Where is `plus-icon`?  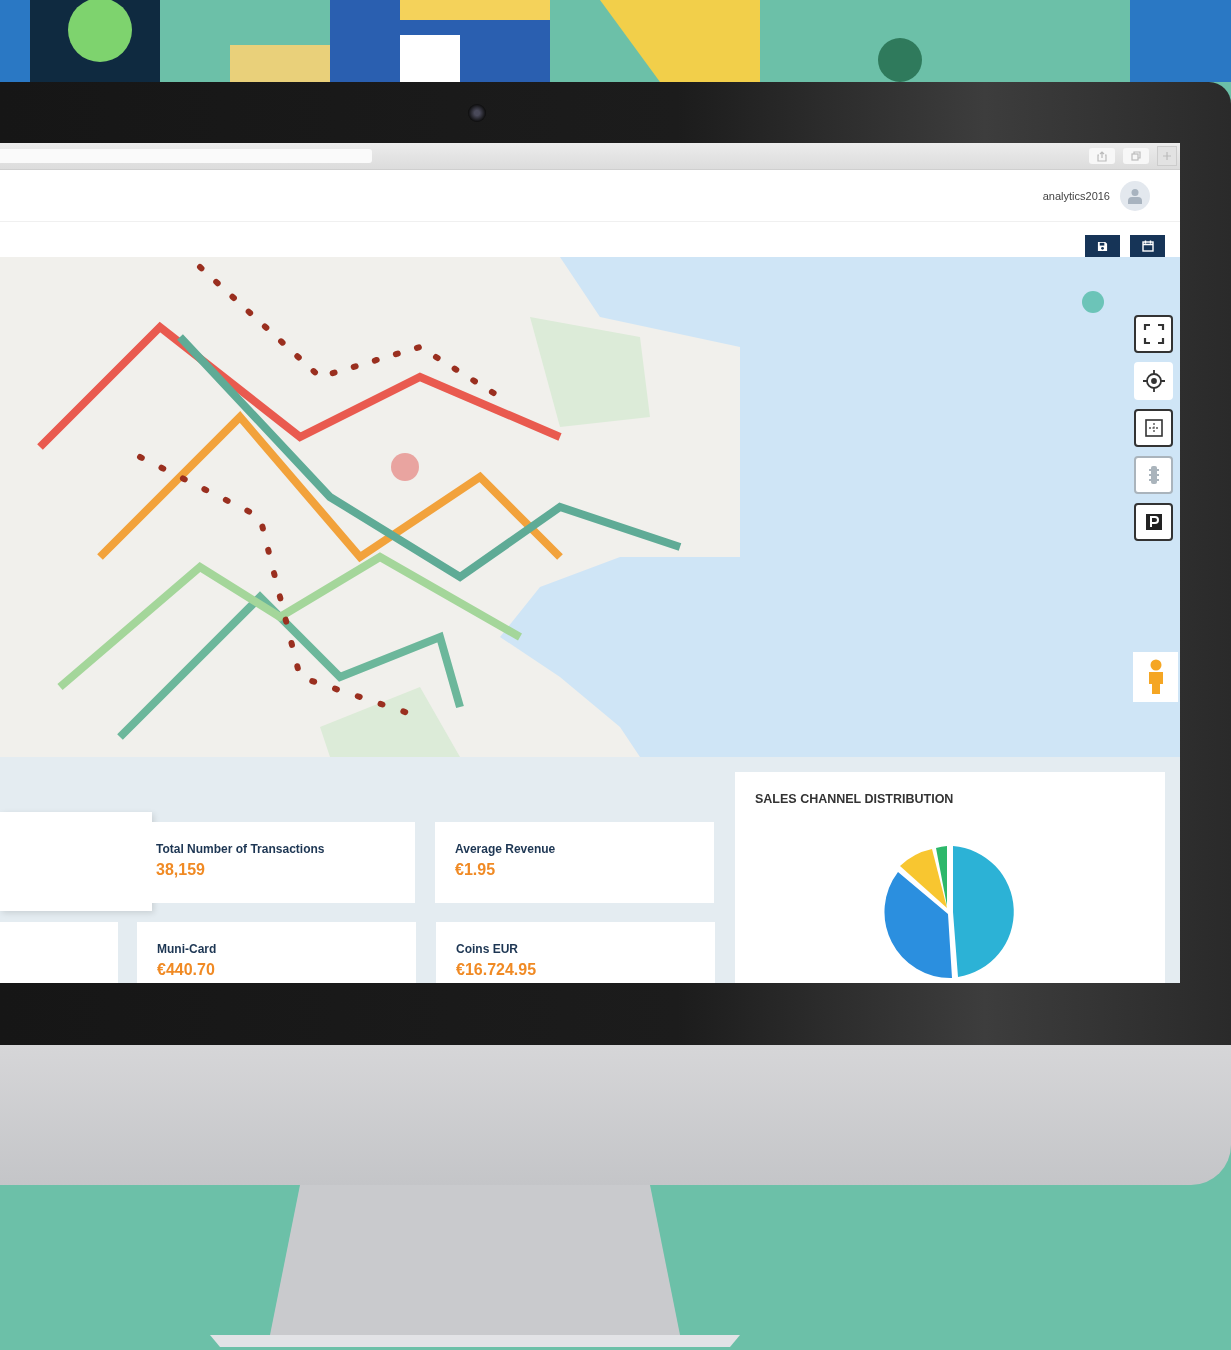
plus-icon is located at coordinates (1167, 156).